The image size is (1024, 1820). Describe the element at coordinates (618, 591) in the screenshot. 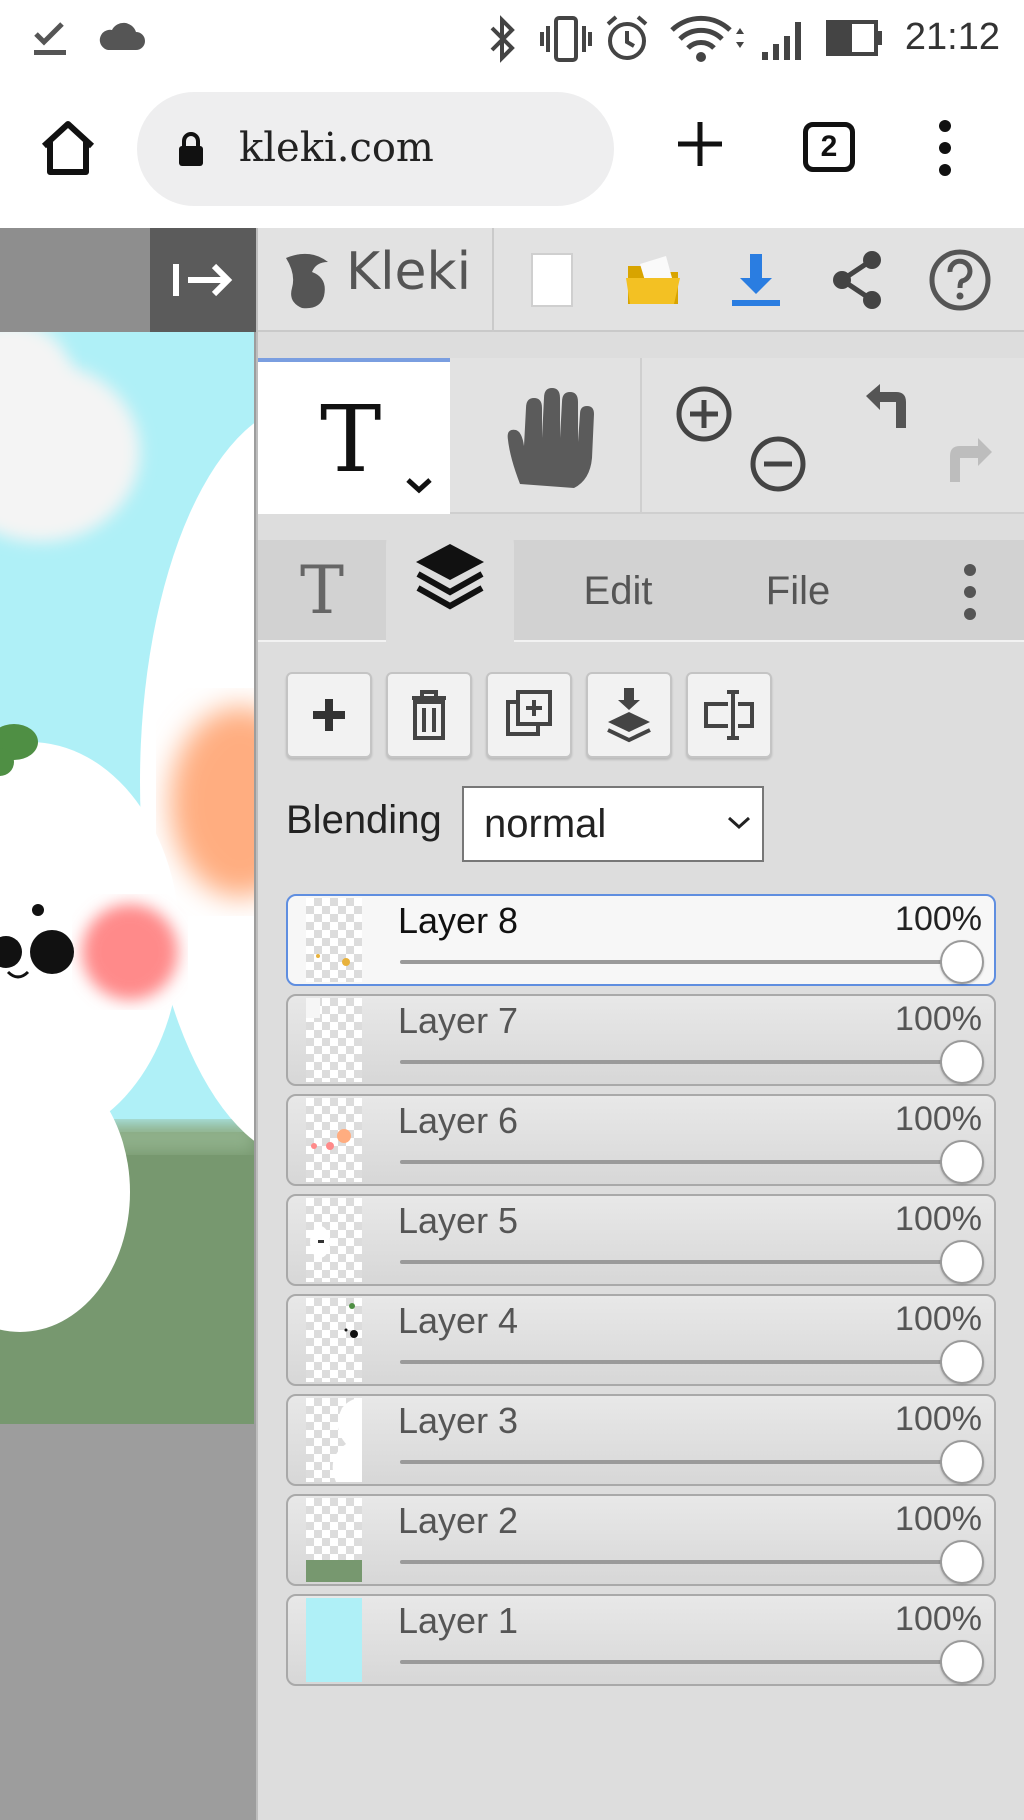

I see `tab-edit: Edit` at that location.